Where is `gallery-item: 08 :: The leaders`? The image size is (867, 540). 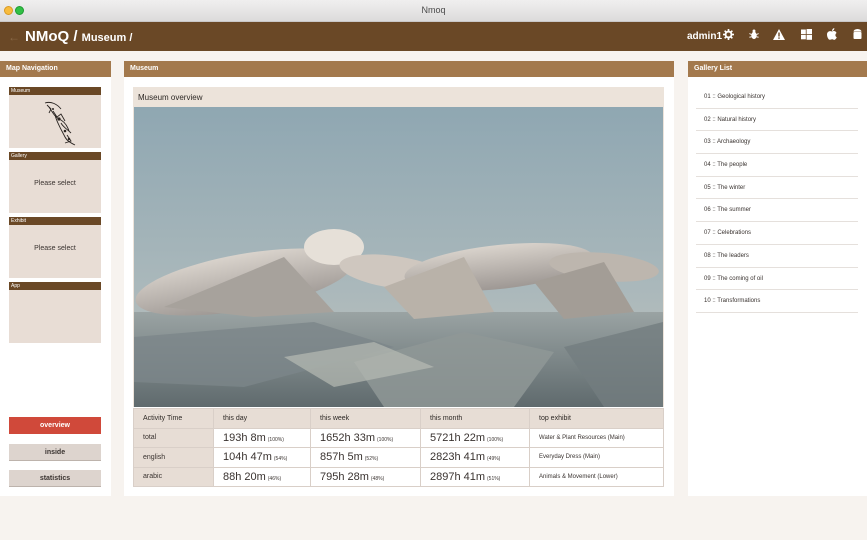
gallery-item: 08 :: The leaders is located at coordinates (777, 256).